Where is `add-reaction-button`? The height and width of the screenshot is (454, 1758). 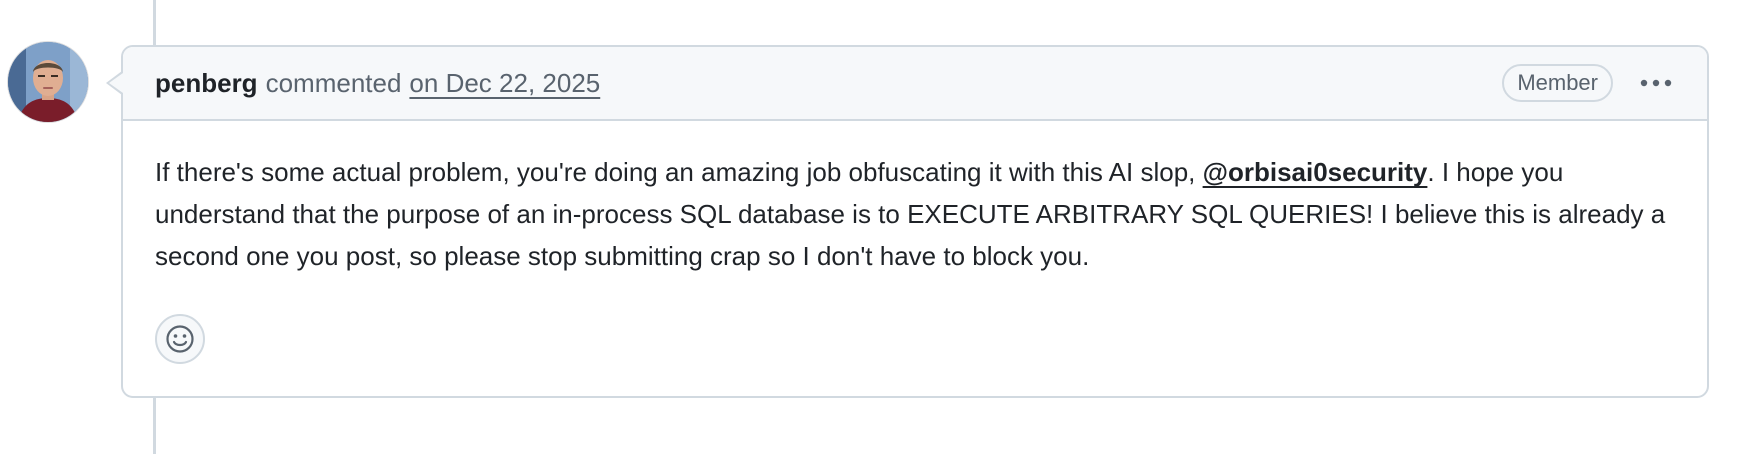 add-reaction-button is located at coordinates (180, 339).